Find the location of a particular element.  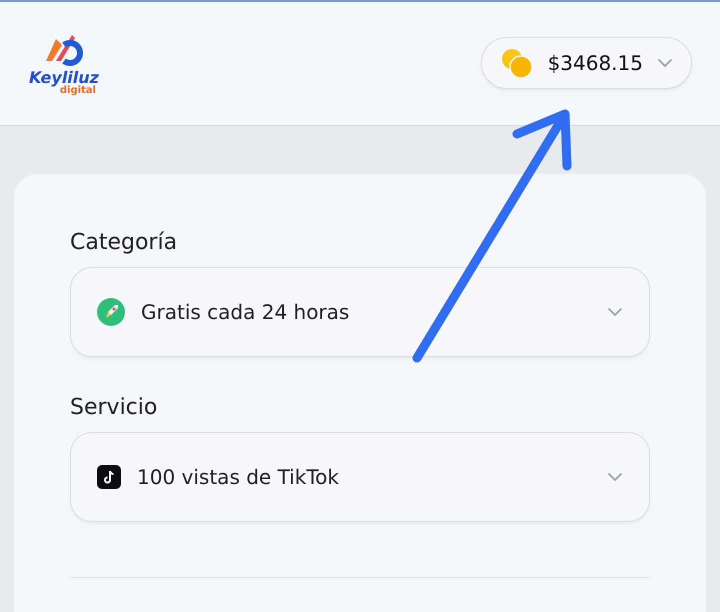

field-label: Categoría is located at coordinates (124, 242).